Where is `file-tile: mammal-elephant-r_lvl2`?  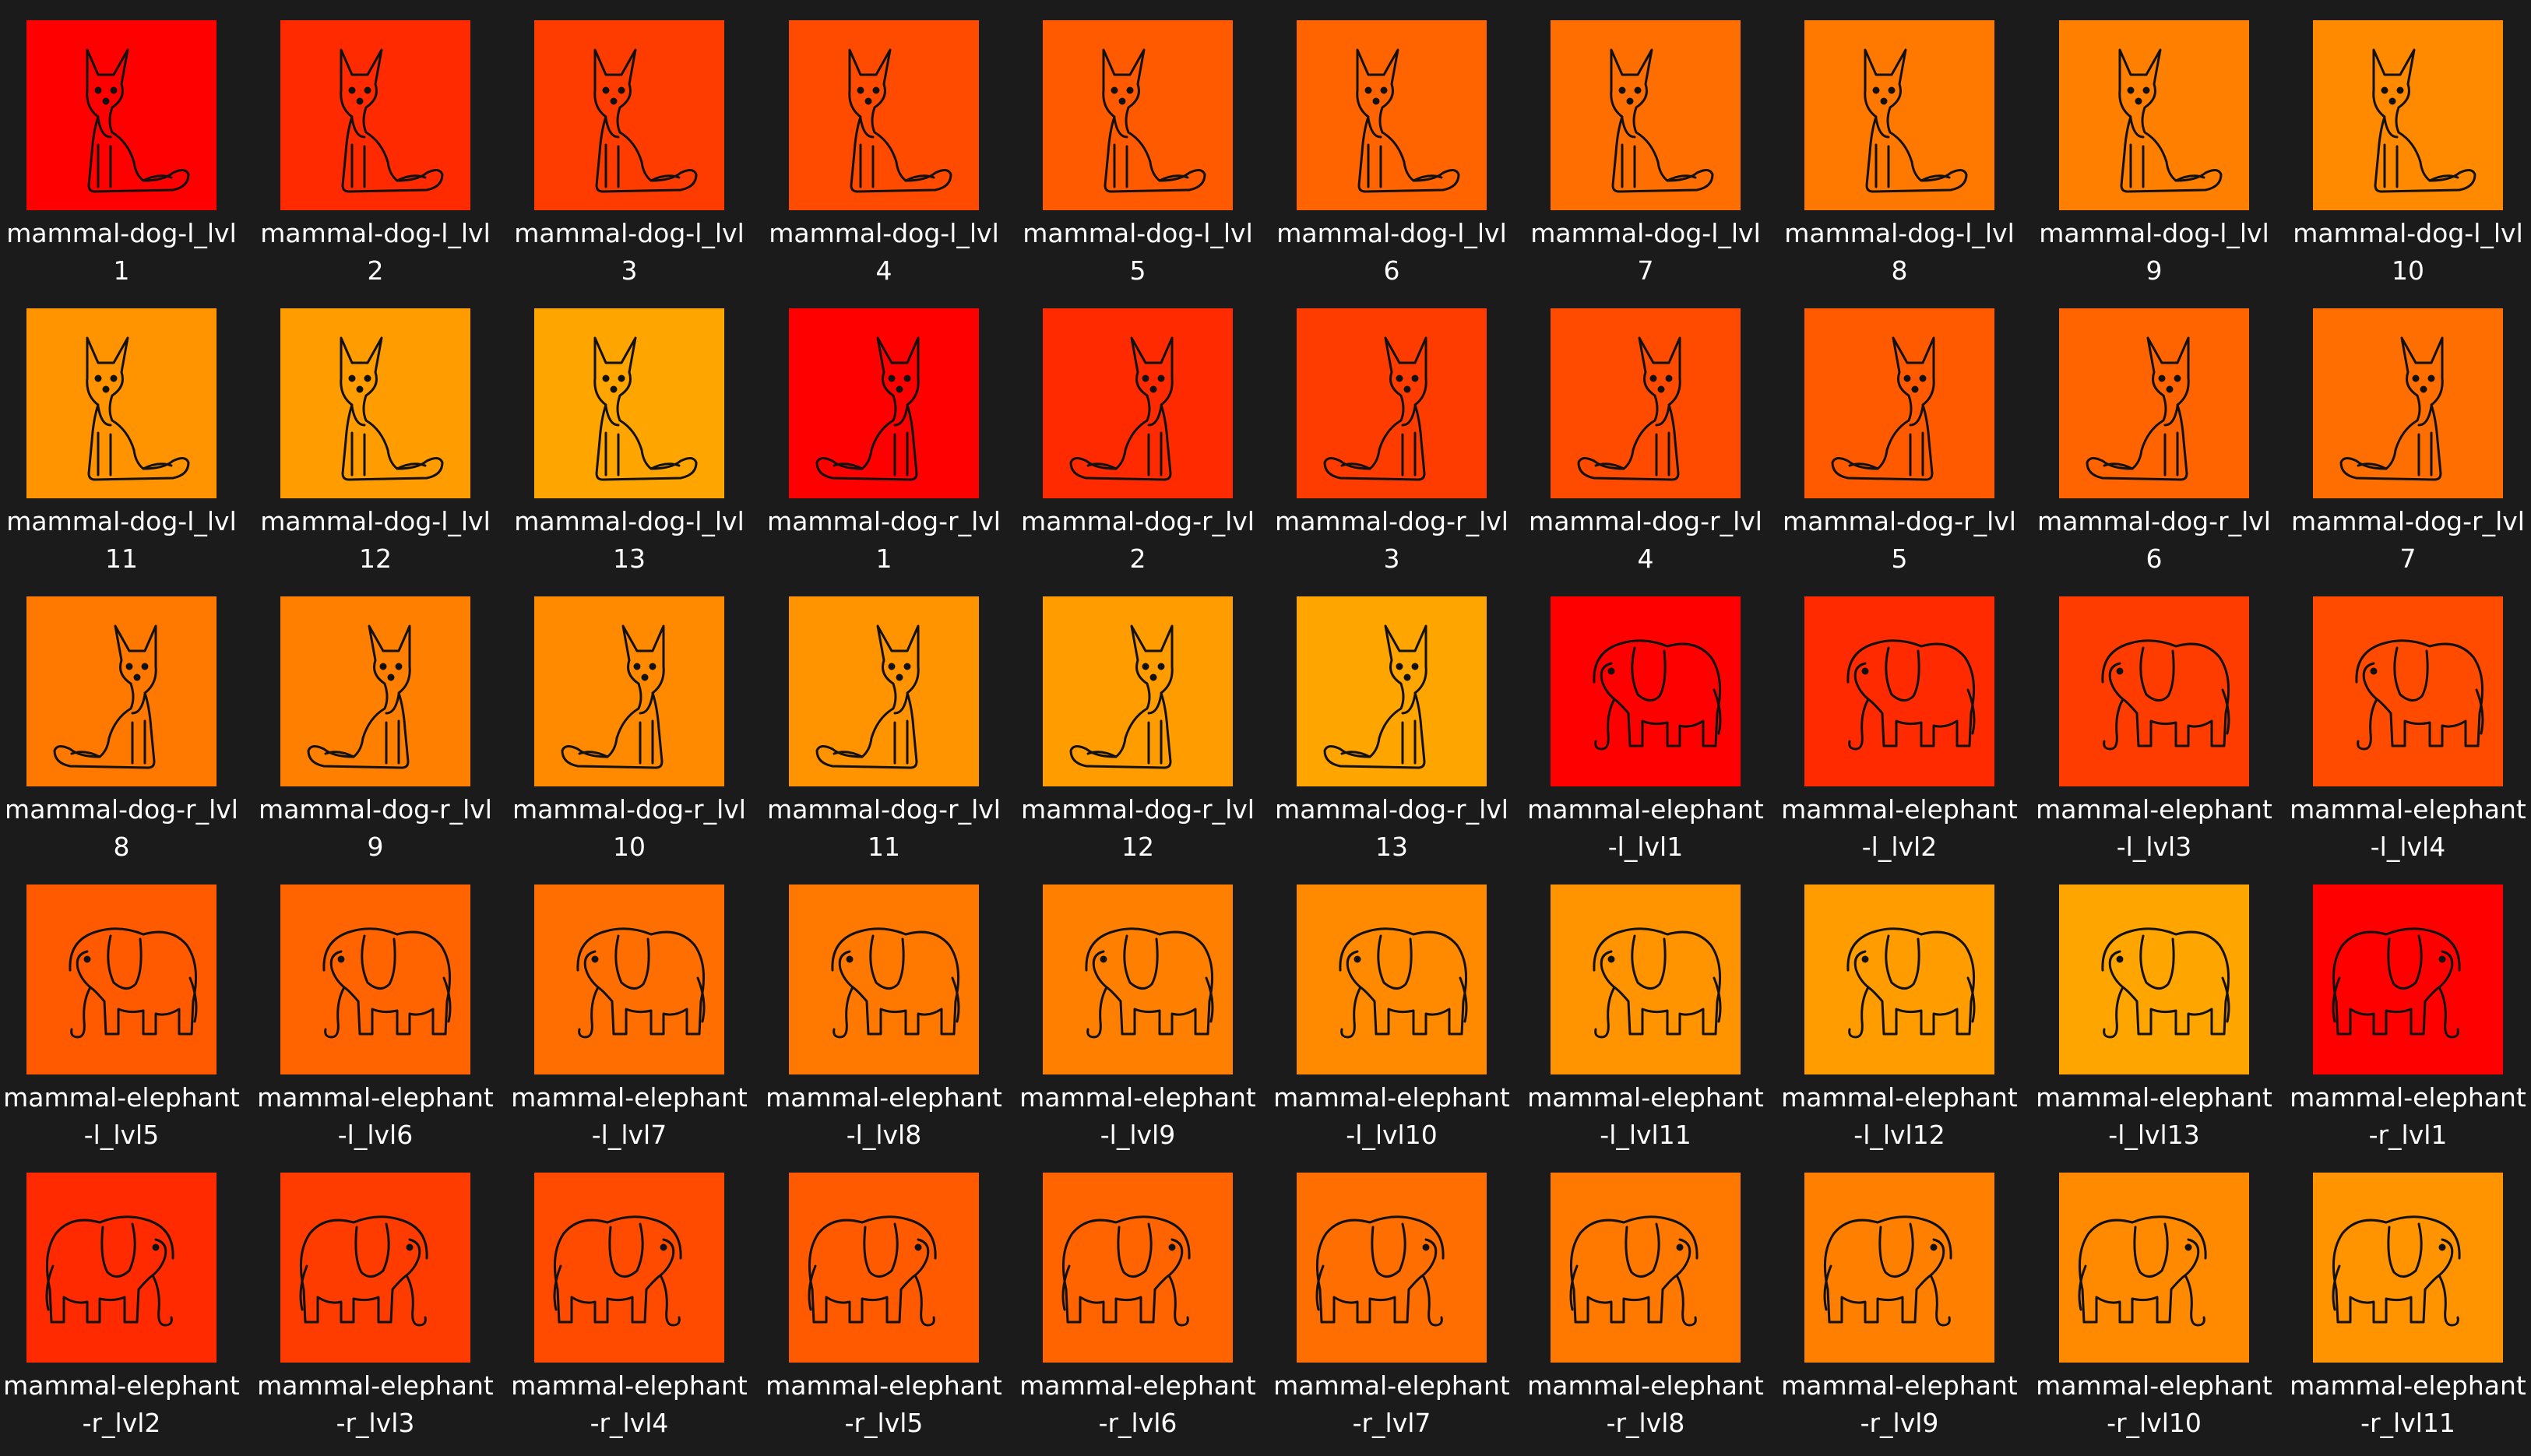
file-tile: mammal-elephant-r_lvl2 is located at coordinates (127, 1296).